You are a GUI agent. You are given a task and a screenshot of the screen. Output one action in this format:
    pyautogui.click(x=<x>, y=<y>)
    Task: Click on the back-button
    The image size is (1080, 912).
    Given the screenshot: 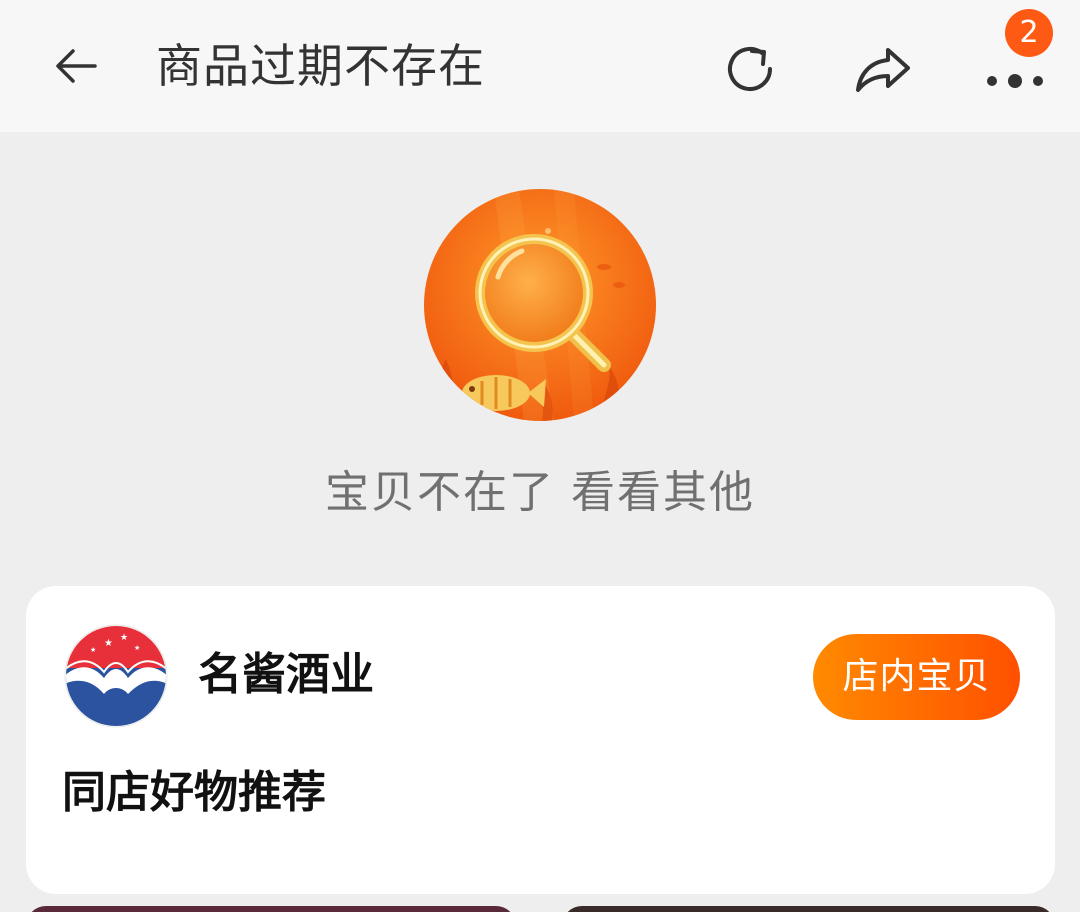 What is the action you would take?
    pyautogui.click(x=76, y=66)
    